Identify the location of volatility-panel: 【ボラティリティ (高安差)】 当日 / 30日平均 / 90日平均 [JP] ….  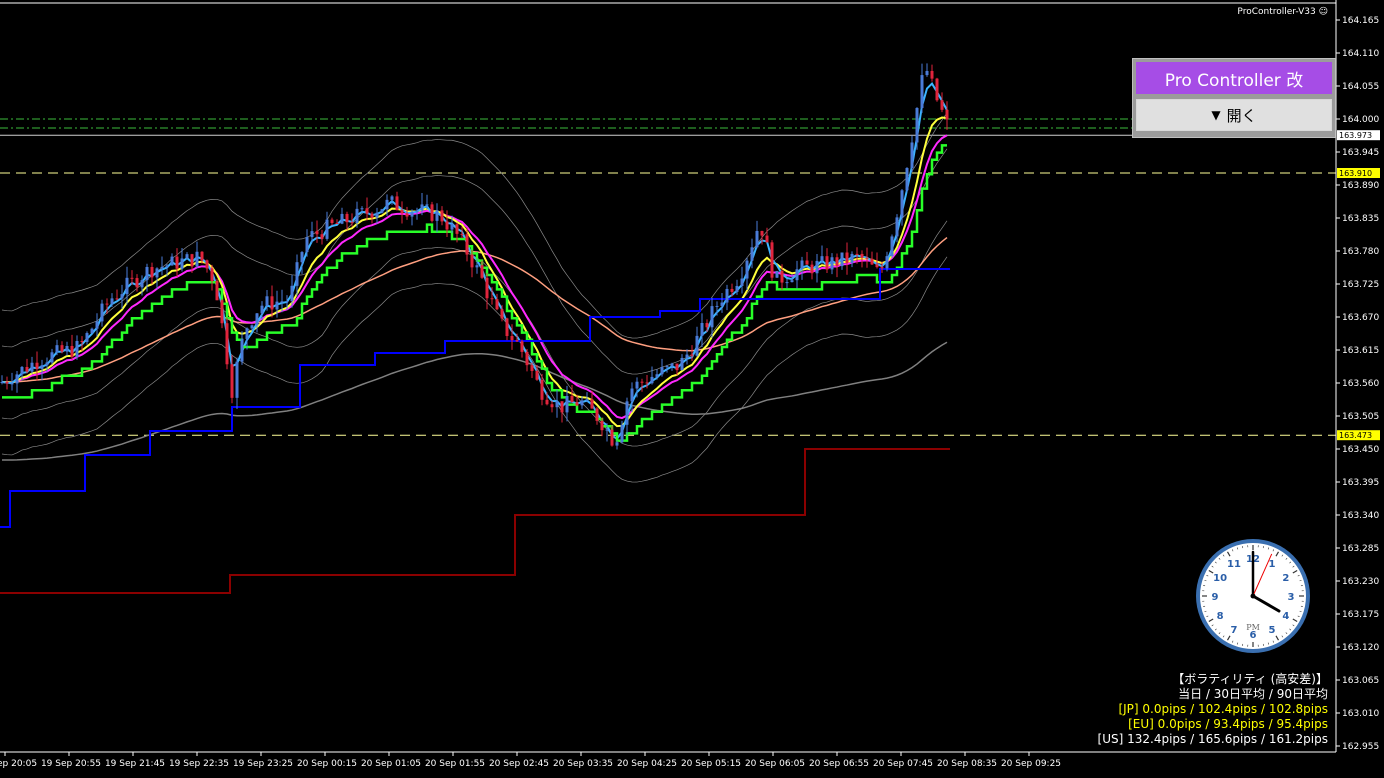
(1213, 709).